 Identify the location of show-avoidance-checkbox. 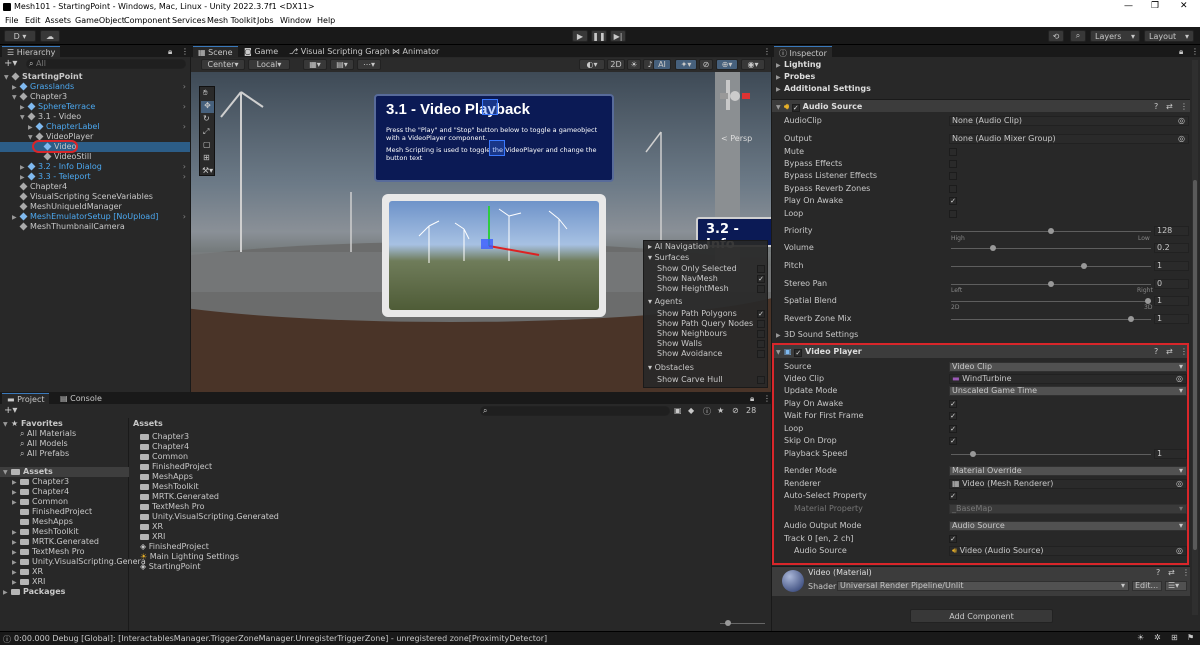
(761, 354).